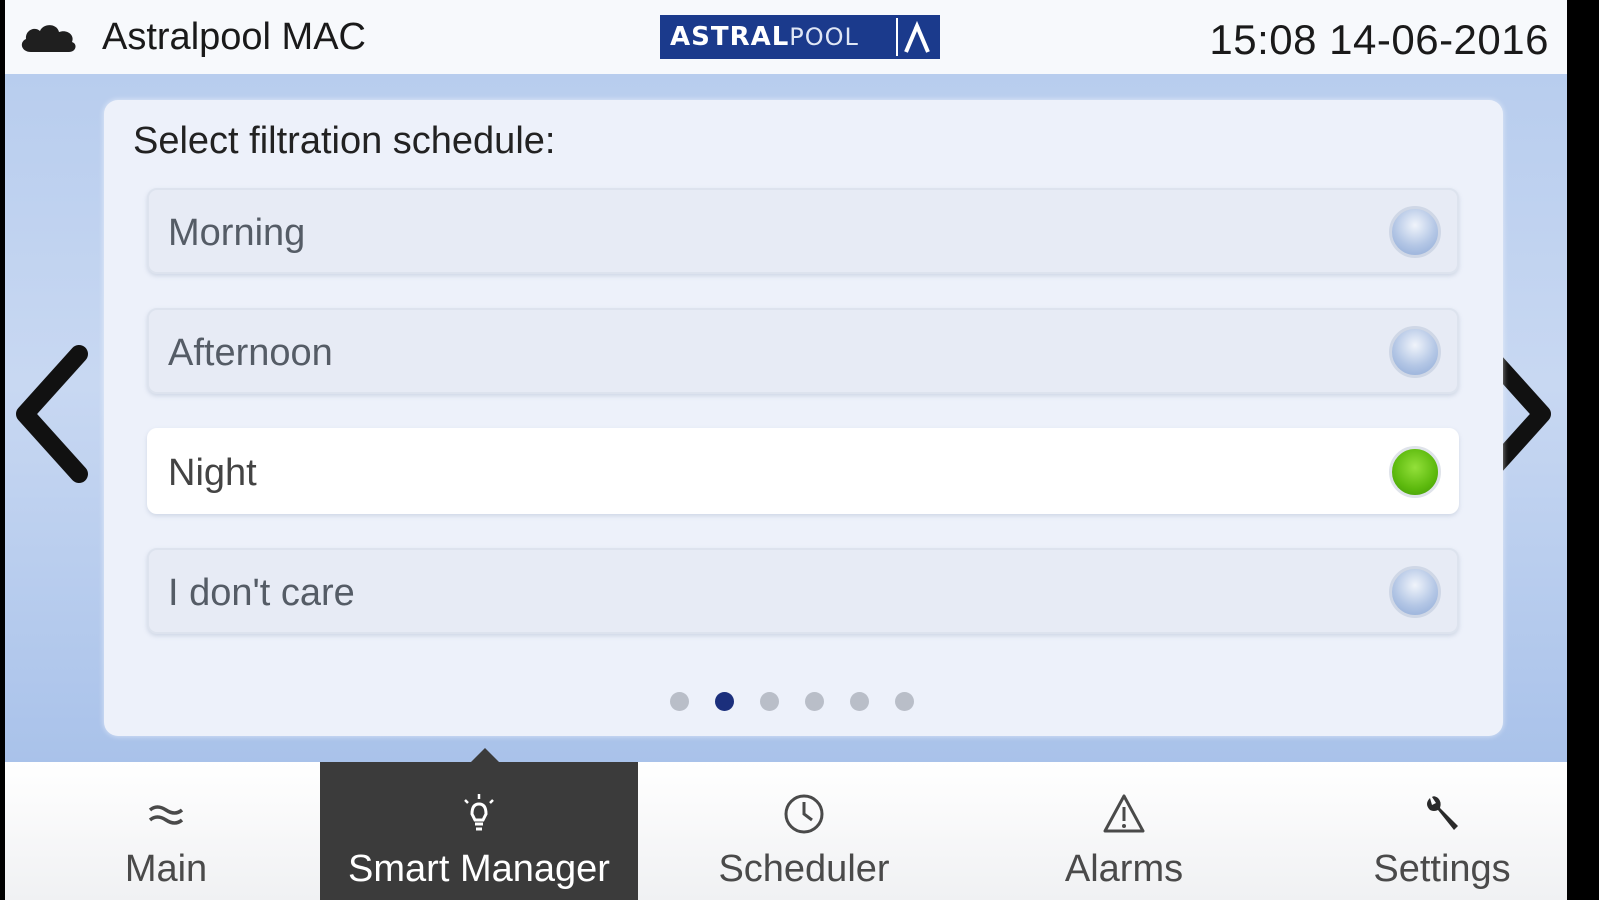 The width and height of the screenshot is (1599, 900). What do you see at coordinates (485, 755) in the screenshot?
I see `active-tab-pointer` at bounding box center [485, 755].